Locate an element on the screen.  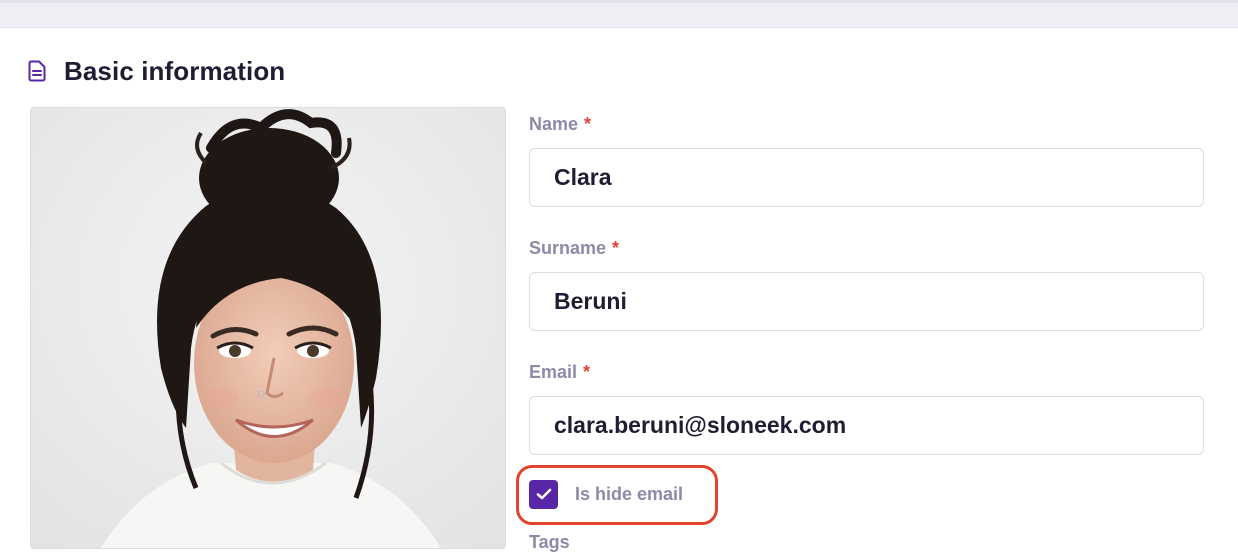
email-label-text: Email is located at coordinates (553, 372).